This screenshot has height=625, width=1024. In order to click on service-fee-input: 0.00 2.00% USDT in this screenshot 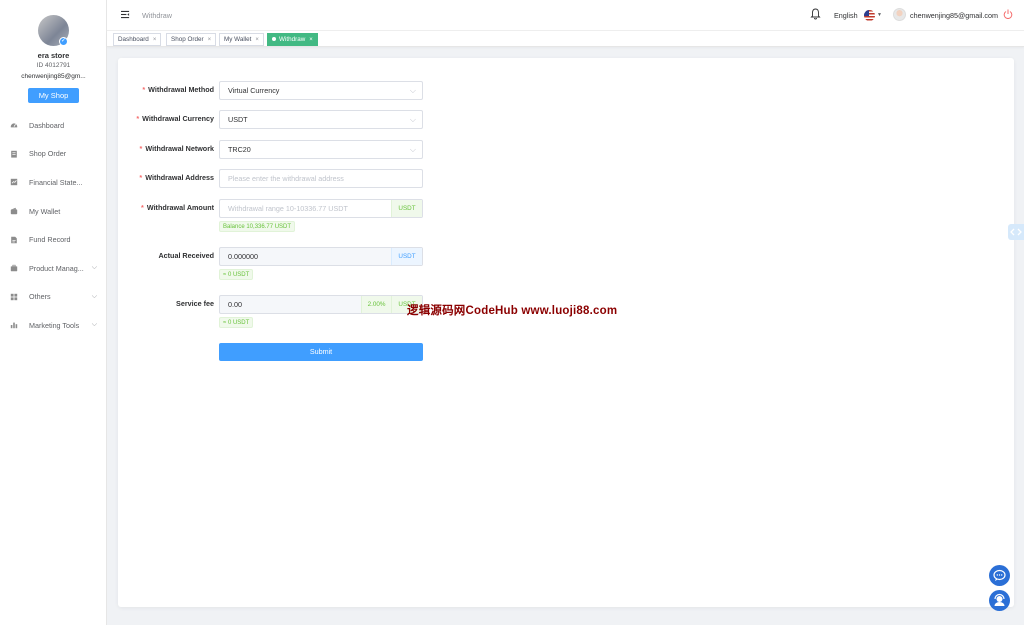, I will do `click(321, 304)`.